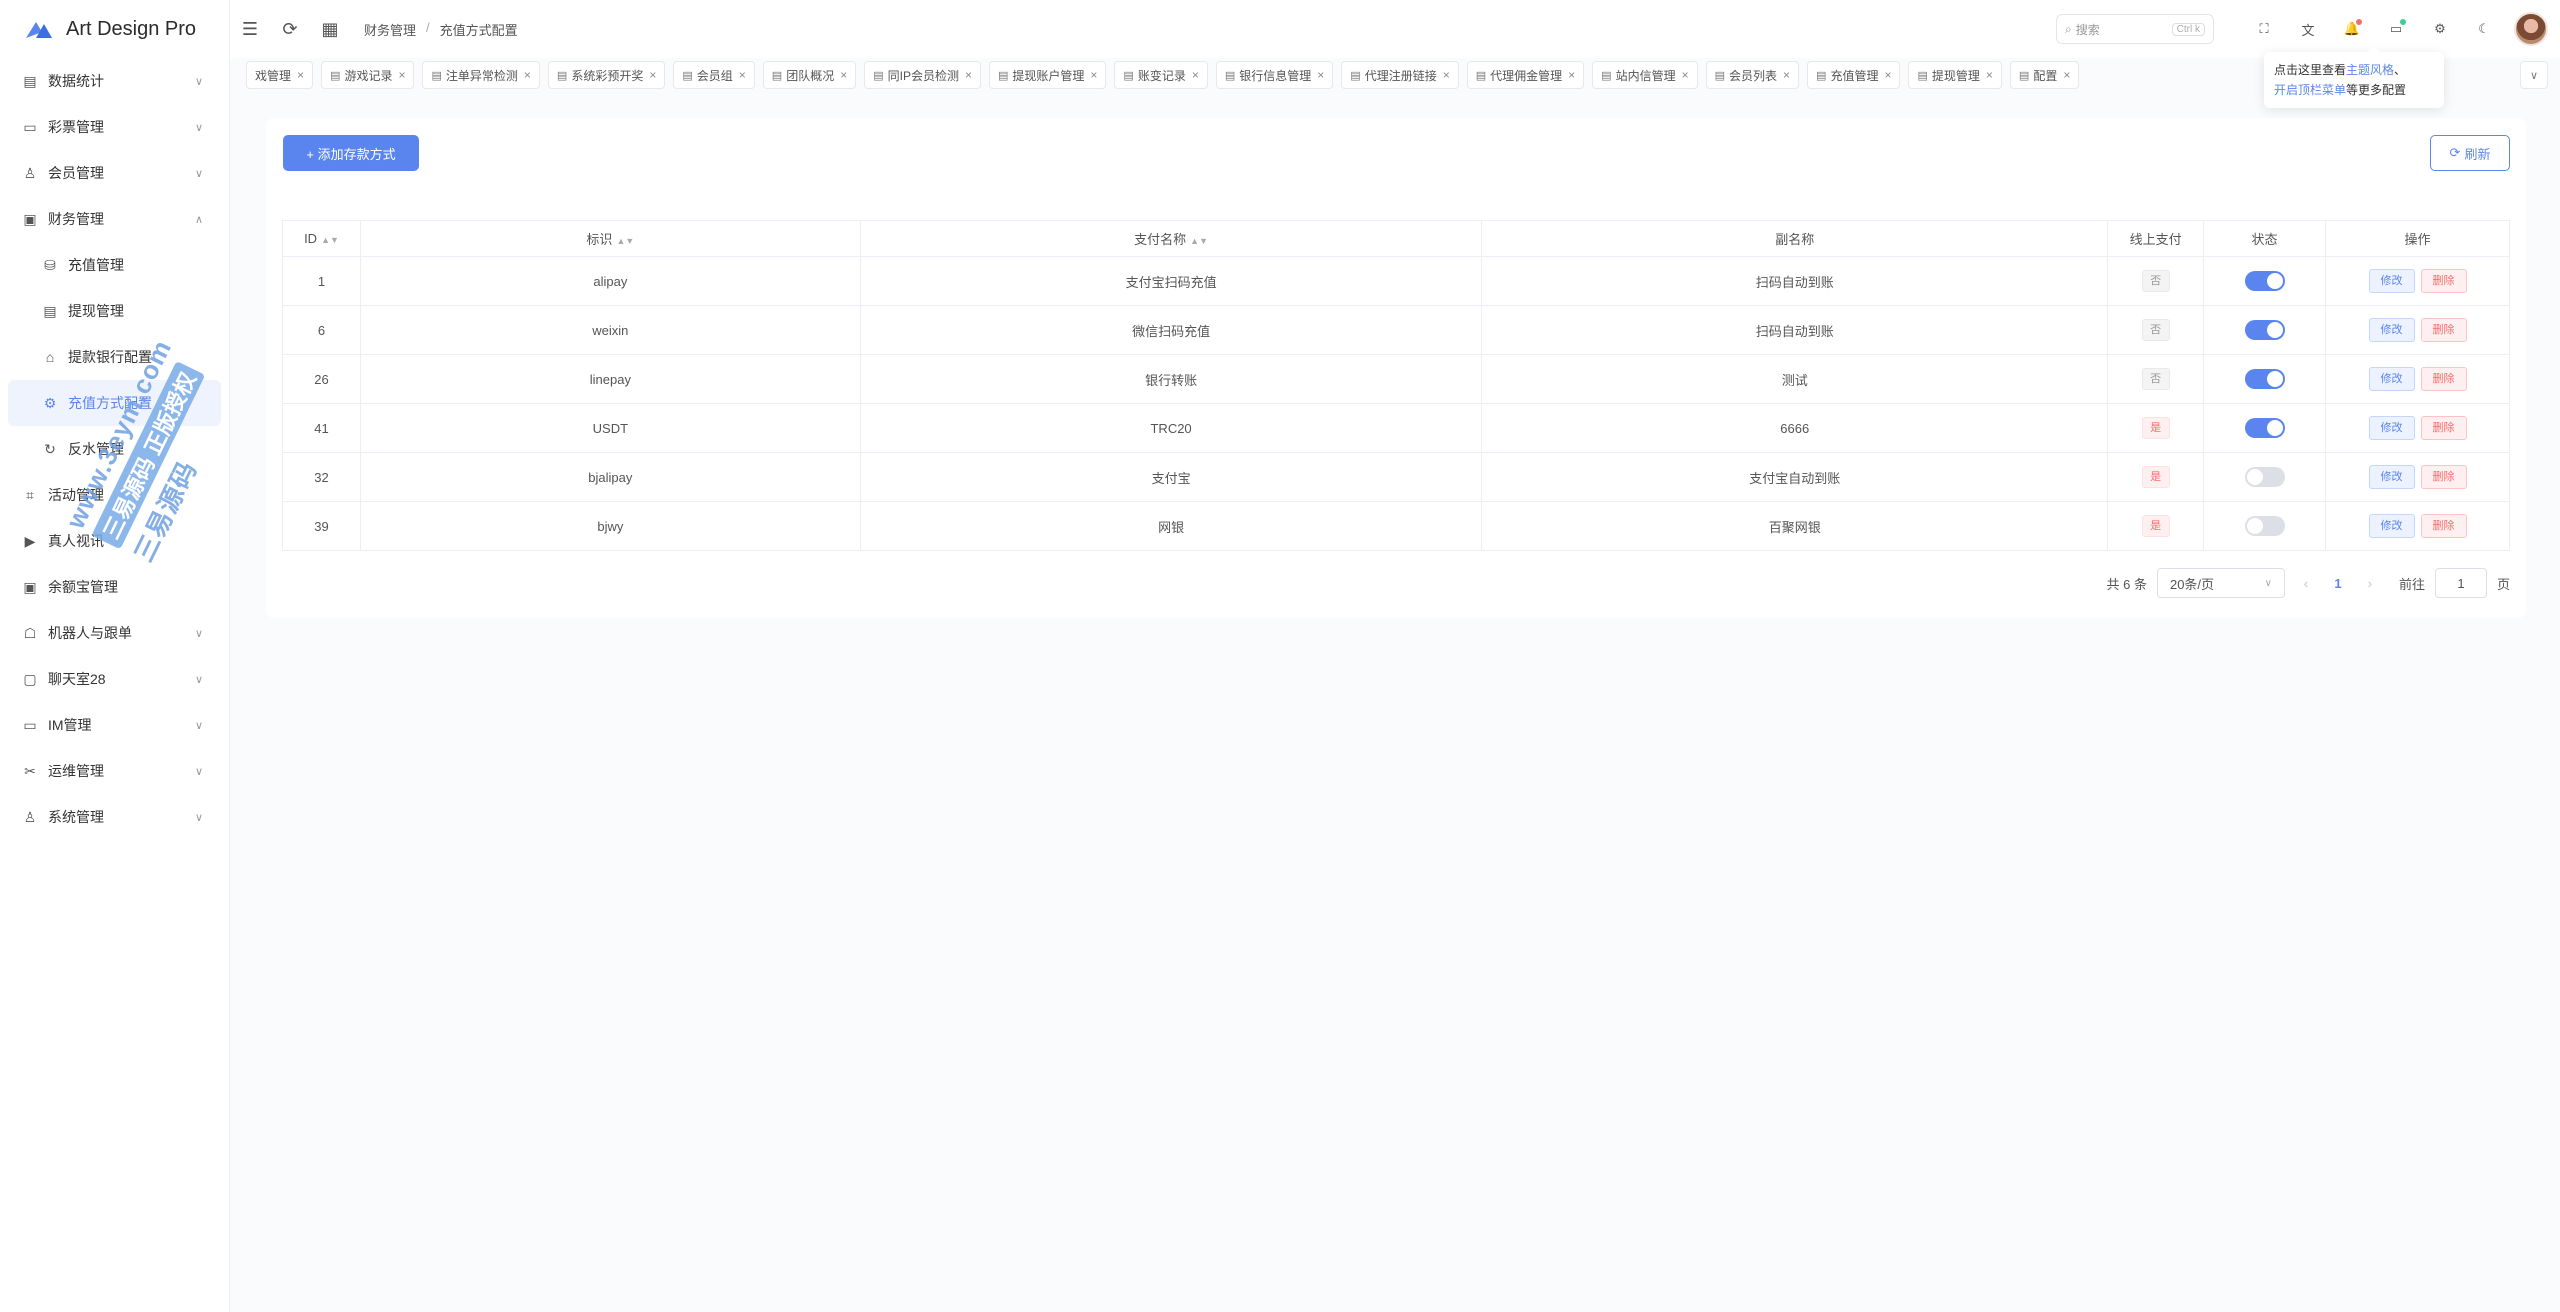 This screenshot has width=2560, height=1312. I want to click on column-header-code: 标识 ▲▼, so click(610, 238).